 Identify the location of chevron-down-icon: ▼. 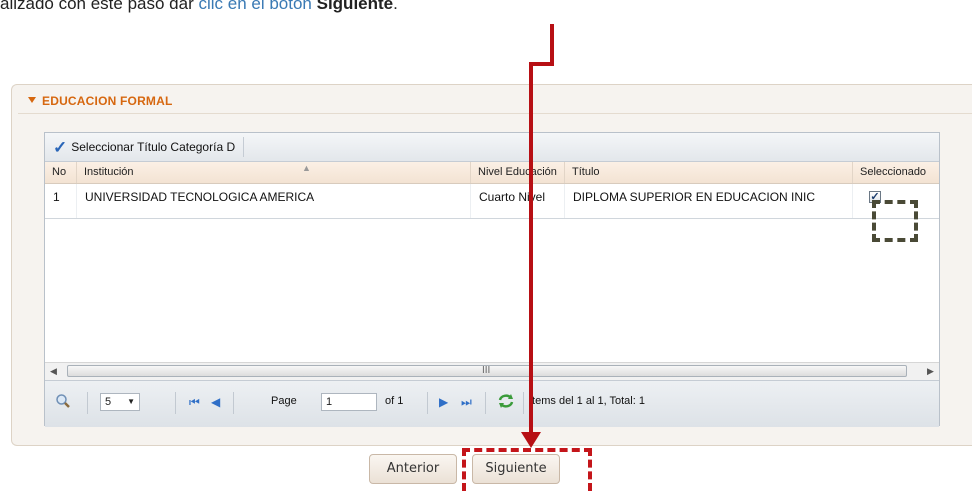
(131, 401).